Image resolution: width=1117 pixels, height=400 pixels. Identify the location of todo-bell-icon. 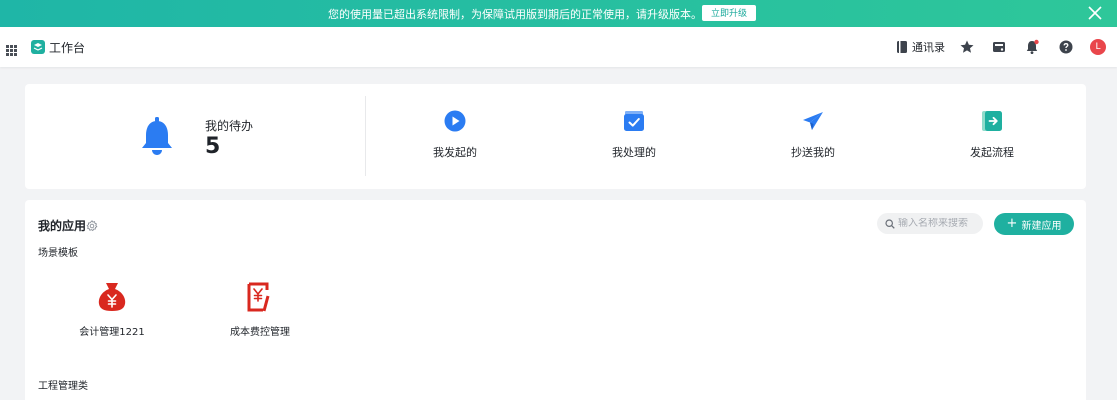
(157, 136).